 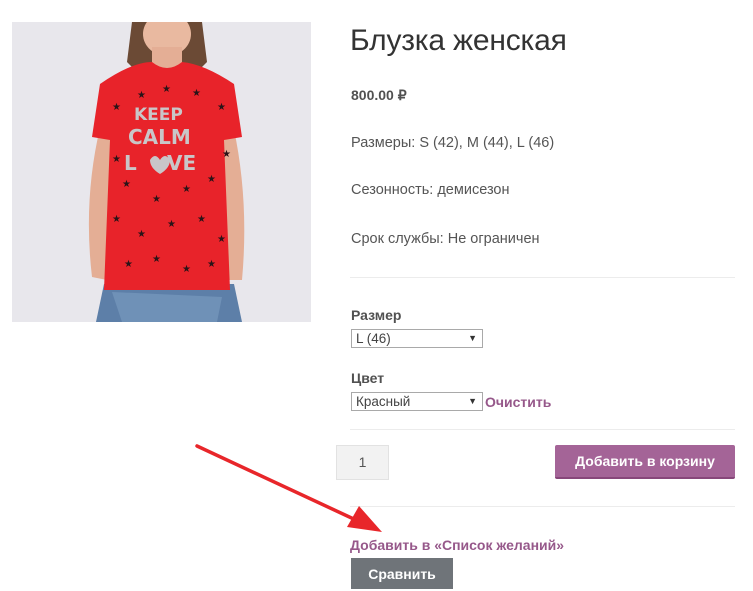 What do you see at coordinates (458, 40) in the screenshot?
I see `product-title: Блузка женская` at bounding box center [458, 40].